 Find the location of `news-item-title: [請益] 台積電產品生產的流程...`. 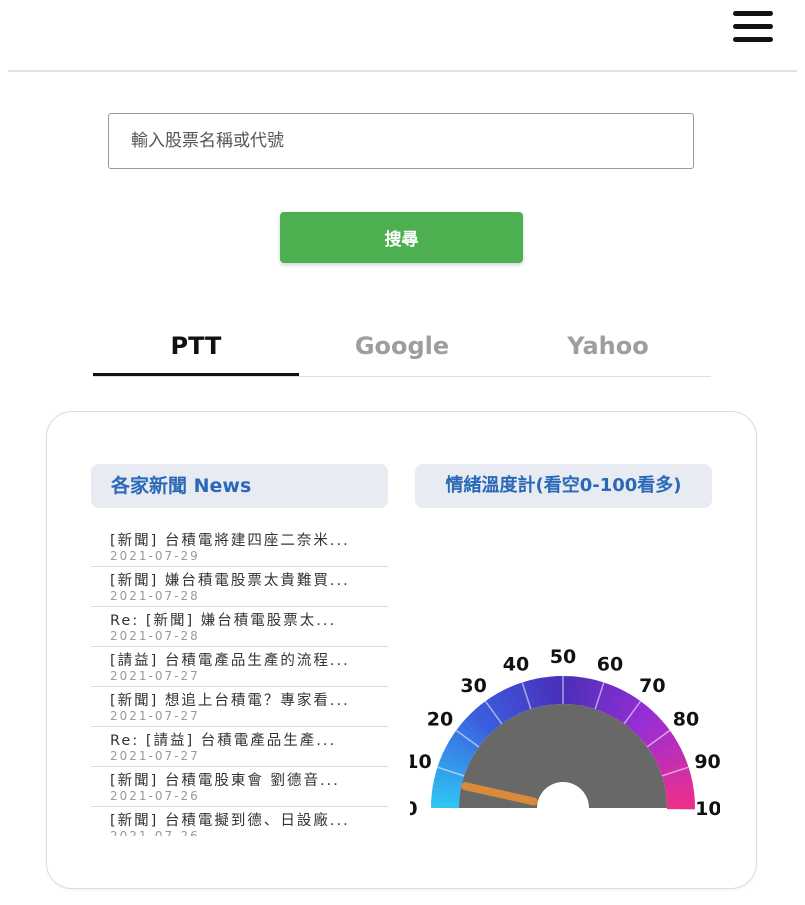

news-item-title: [請益] 台積電產品生產的流程... is located at coordinates (230, 661).